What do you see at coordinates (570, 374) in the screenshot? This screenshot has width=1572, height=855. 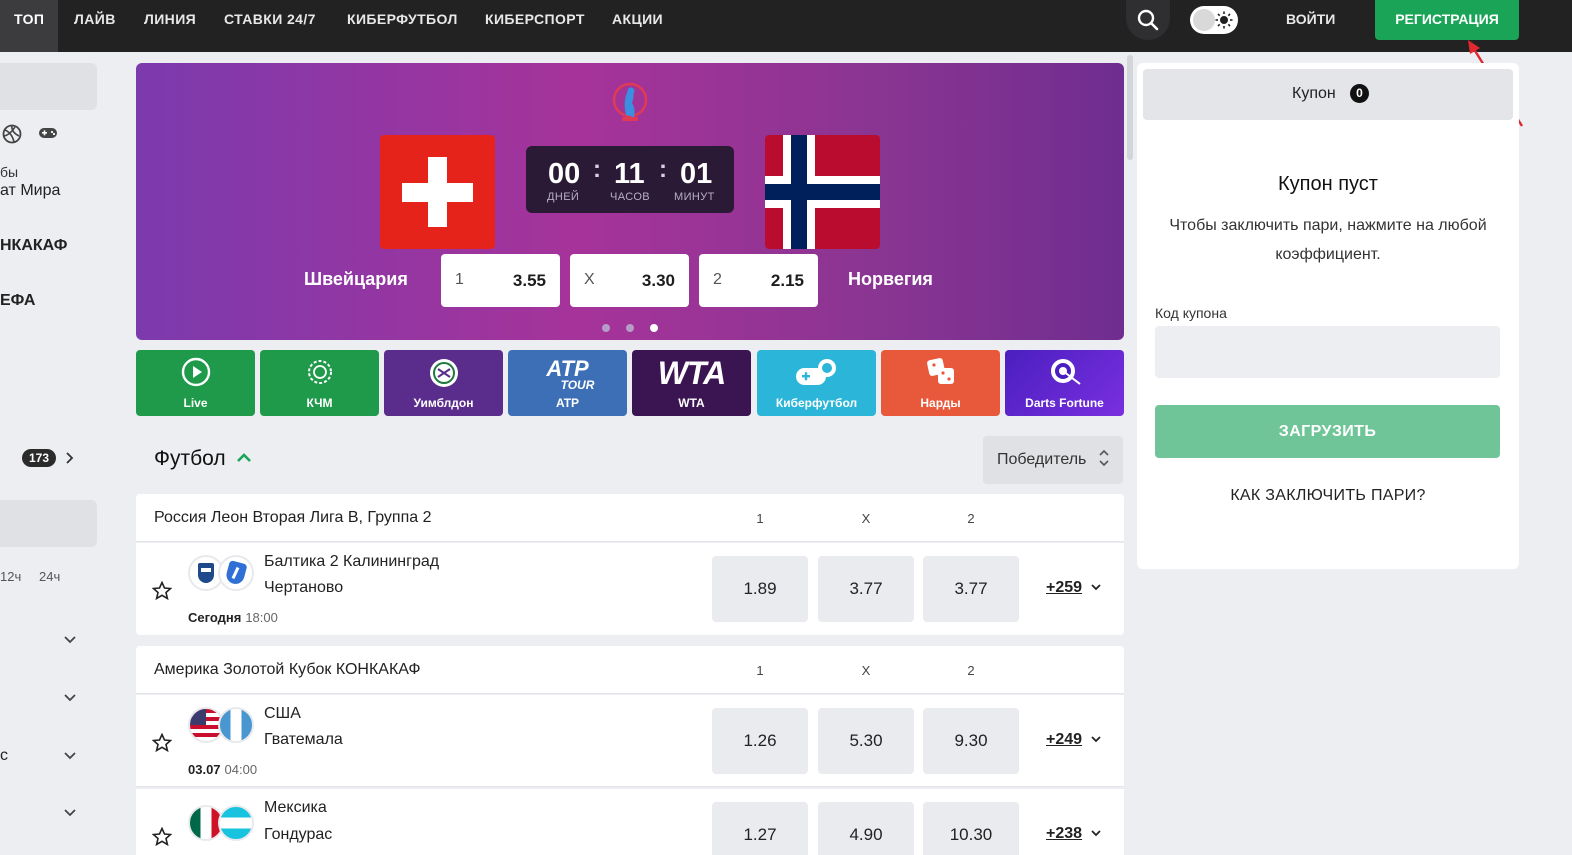 I see `atp-logo: ATP TOUR` at bounding box center [570, 374].